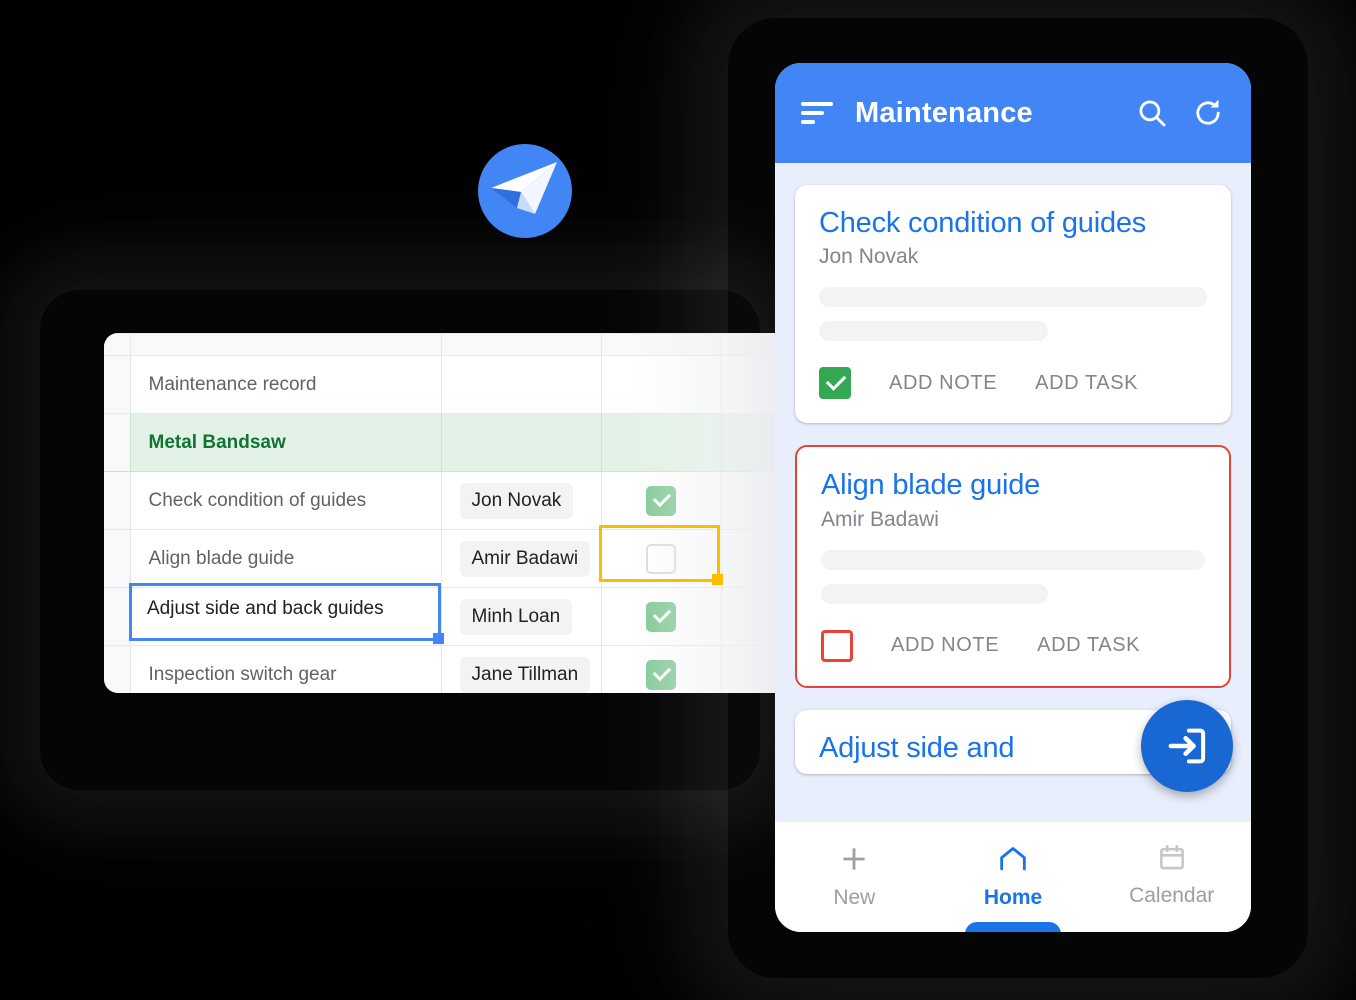 Image resolution: width=1356 pixels, height=1000 pixels. I want to click on table-row: Align blade guide Amir Badawi, so click(444, 558).